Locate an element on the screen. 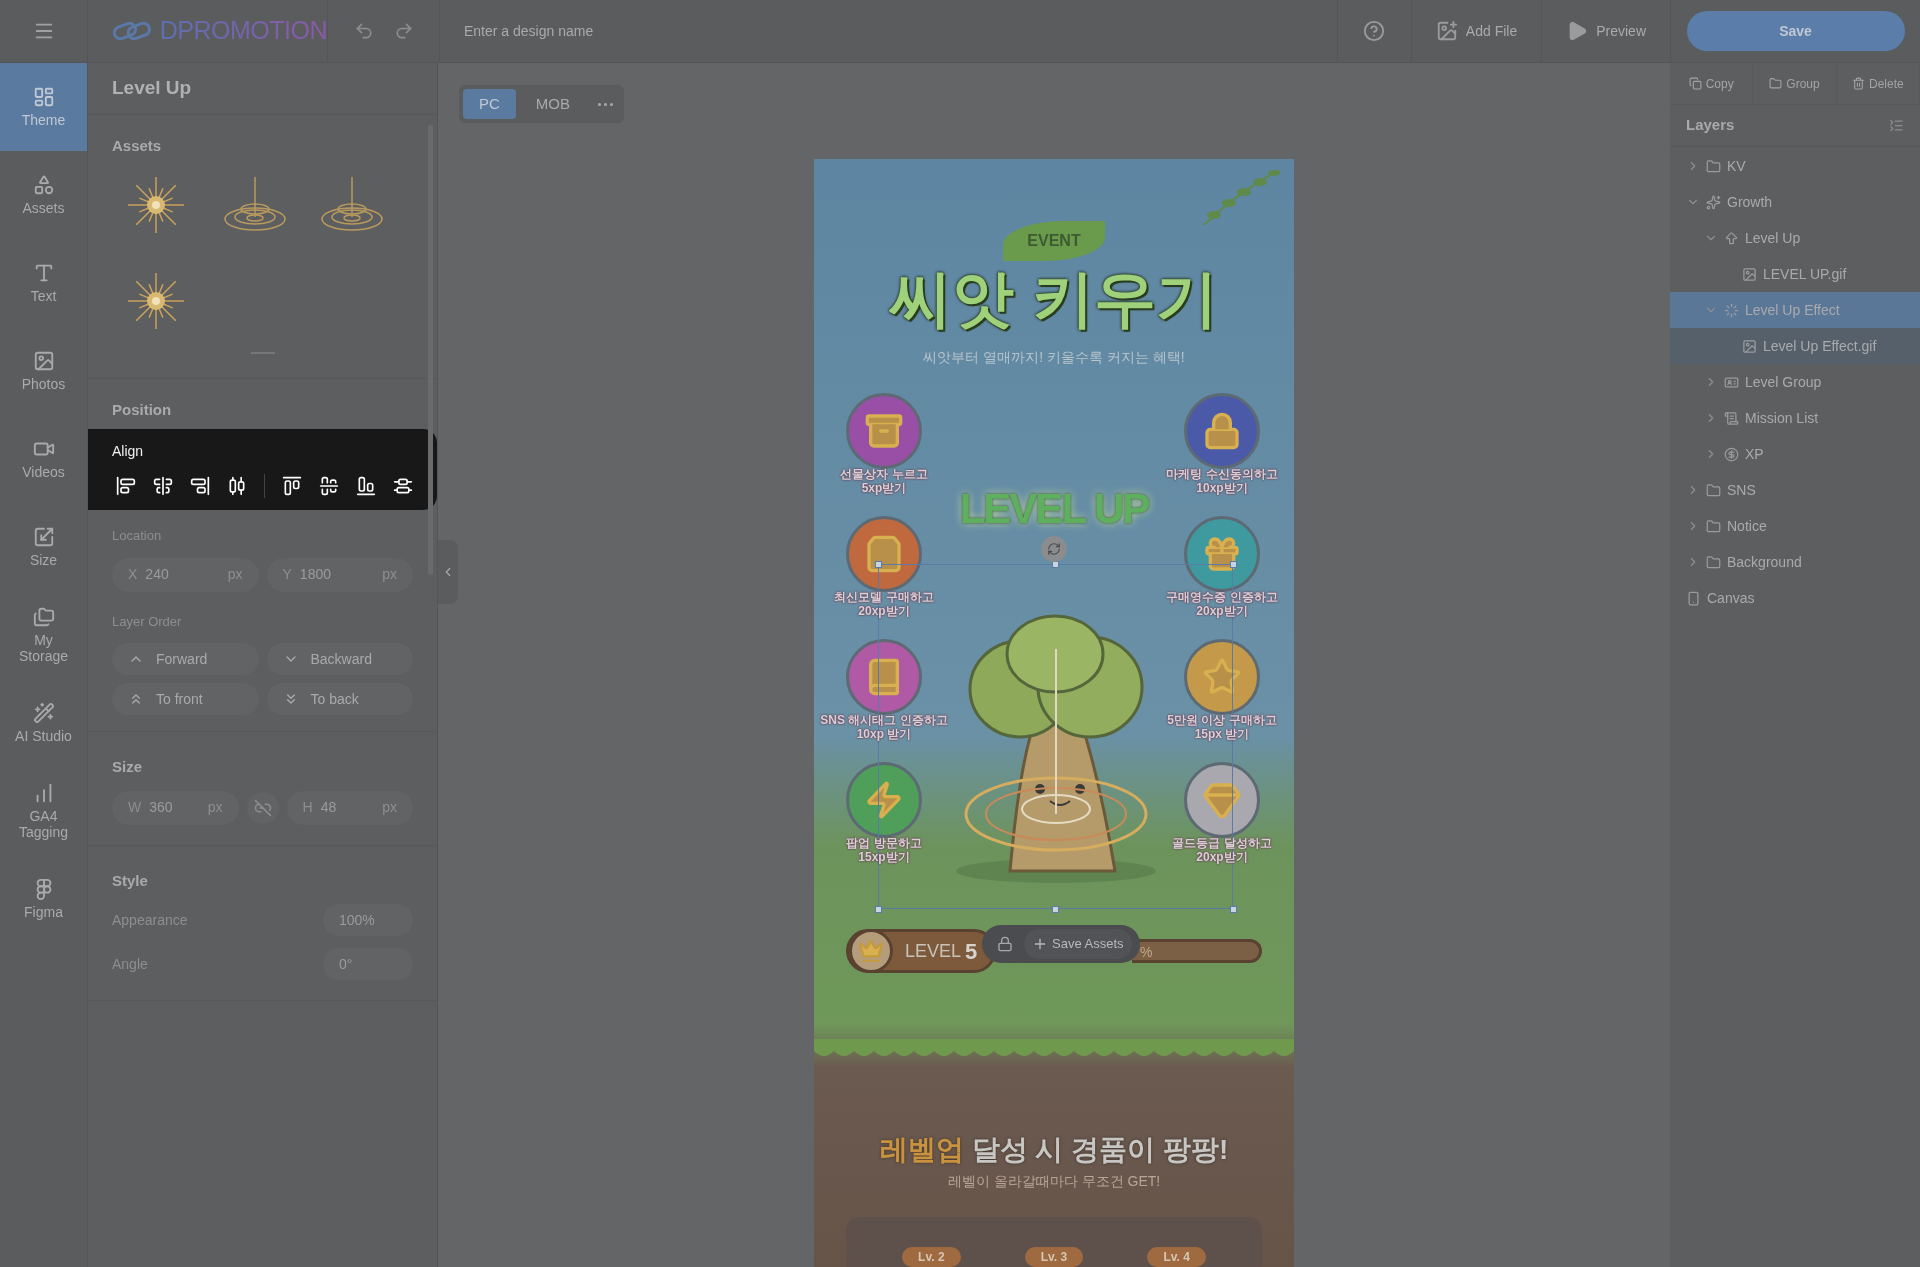 The width and height of the screenshot is (1920, 1267). sidebar-item: GA4 Tagging is located at coordinates (43, 811).